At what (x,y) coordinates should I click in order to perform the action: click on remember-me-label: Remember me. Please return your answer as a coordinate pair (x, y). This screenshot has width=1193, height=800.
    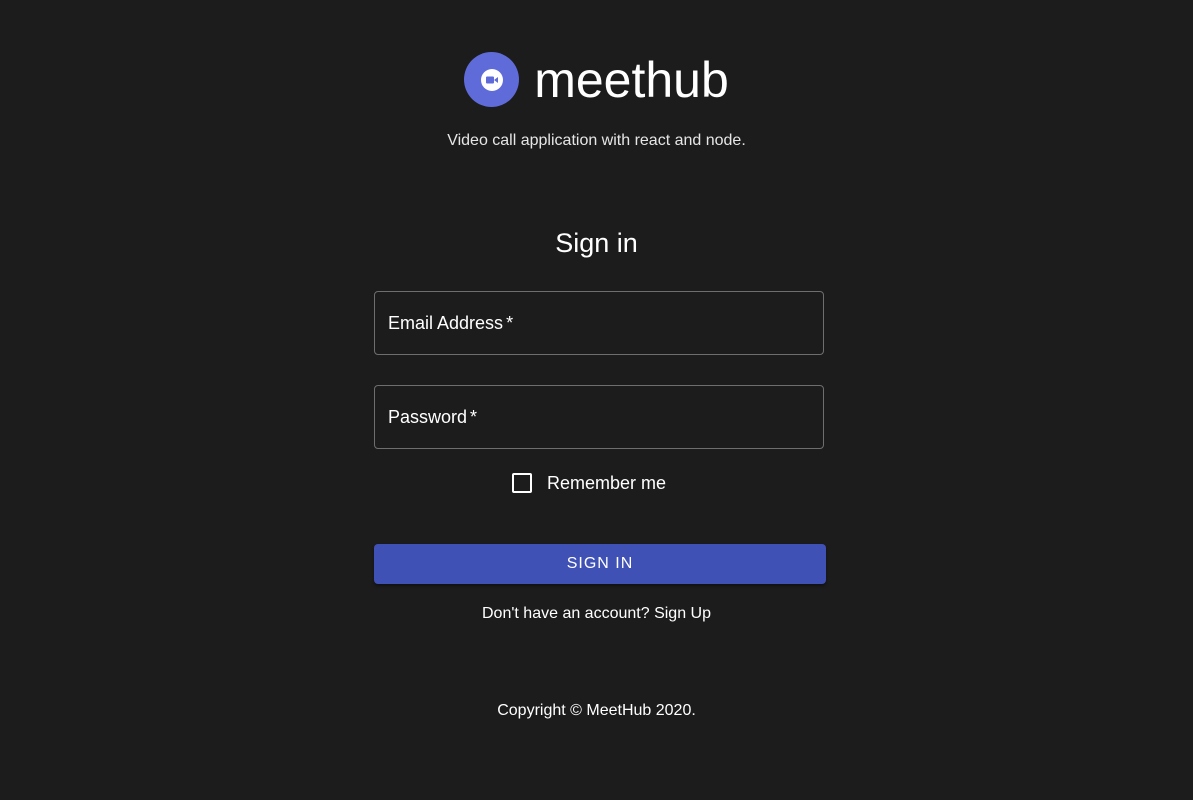
    Looking at the image, I should click on (607, 482).